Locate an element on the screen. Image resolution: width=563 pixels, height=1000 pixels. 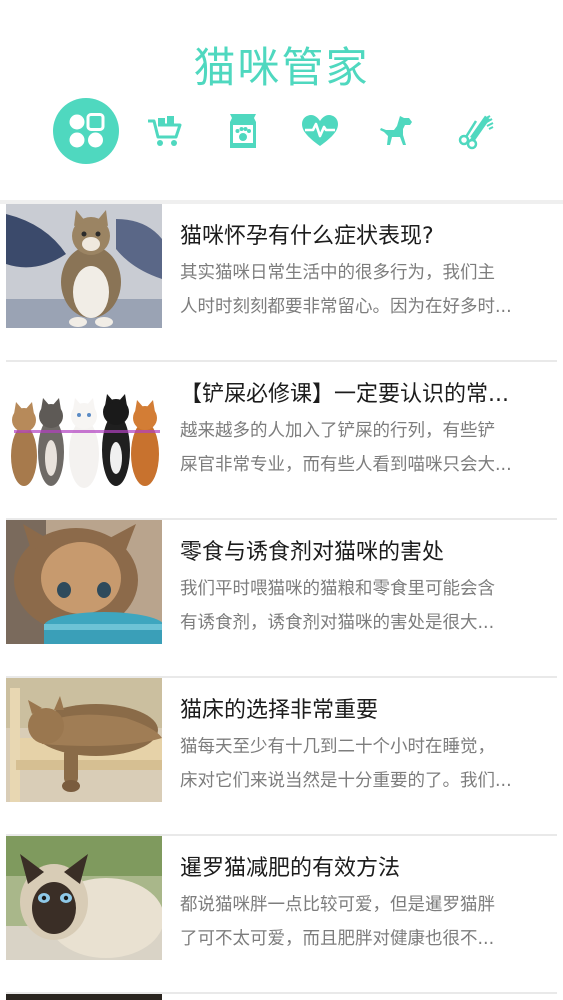
grooming-comb-icon is located at coordinates (476, 132).